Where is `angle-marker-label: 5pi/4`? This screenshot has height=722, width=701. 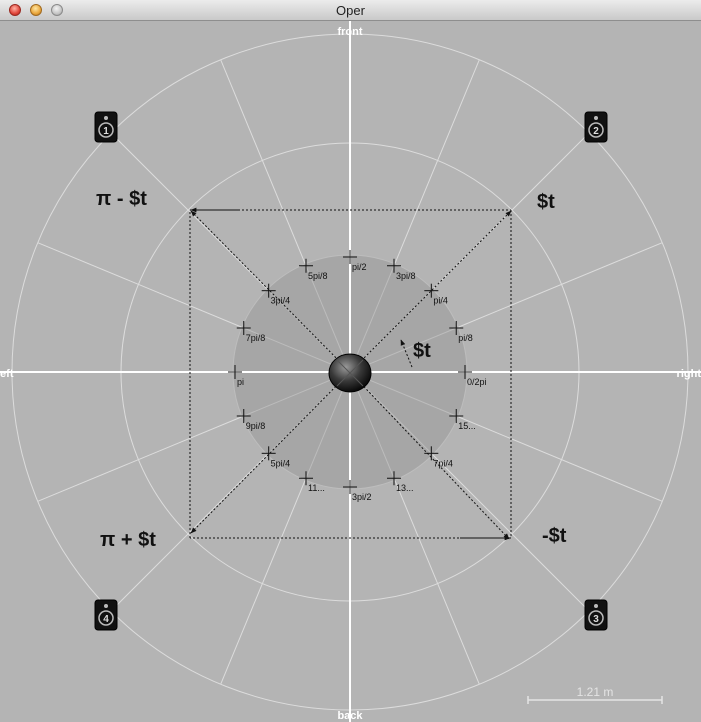 angle-marker-label: 5pi/4 is located at coordinates (281, 463).